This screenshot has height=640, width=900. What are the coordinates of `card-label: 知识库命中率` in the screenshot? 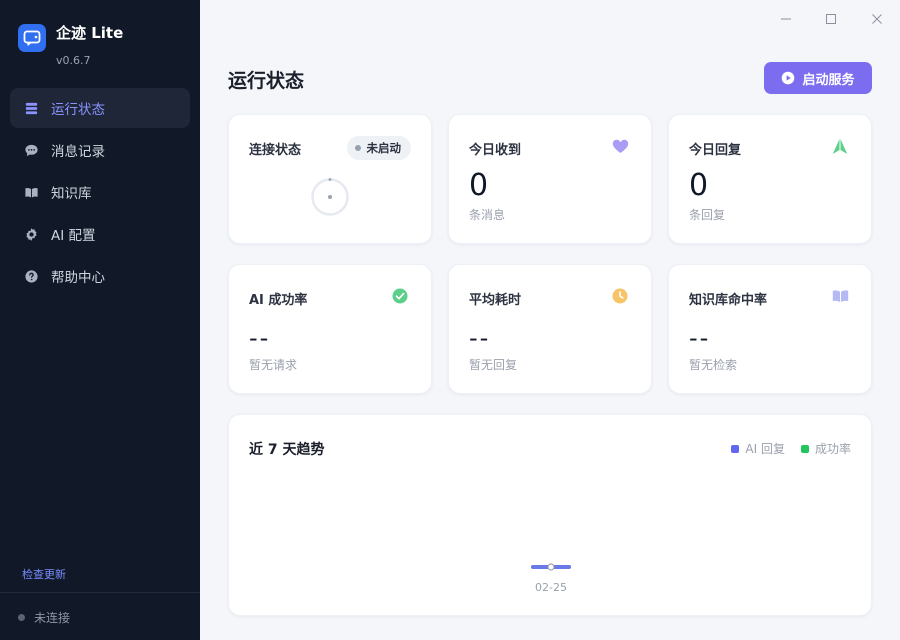 It's located at (728, 300).